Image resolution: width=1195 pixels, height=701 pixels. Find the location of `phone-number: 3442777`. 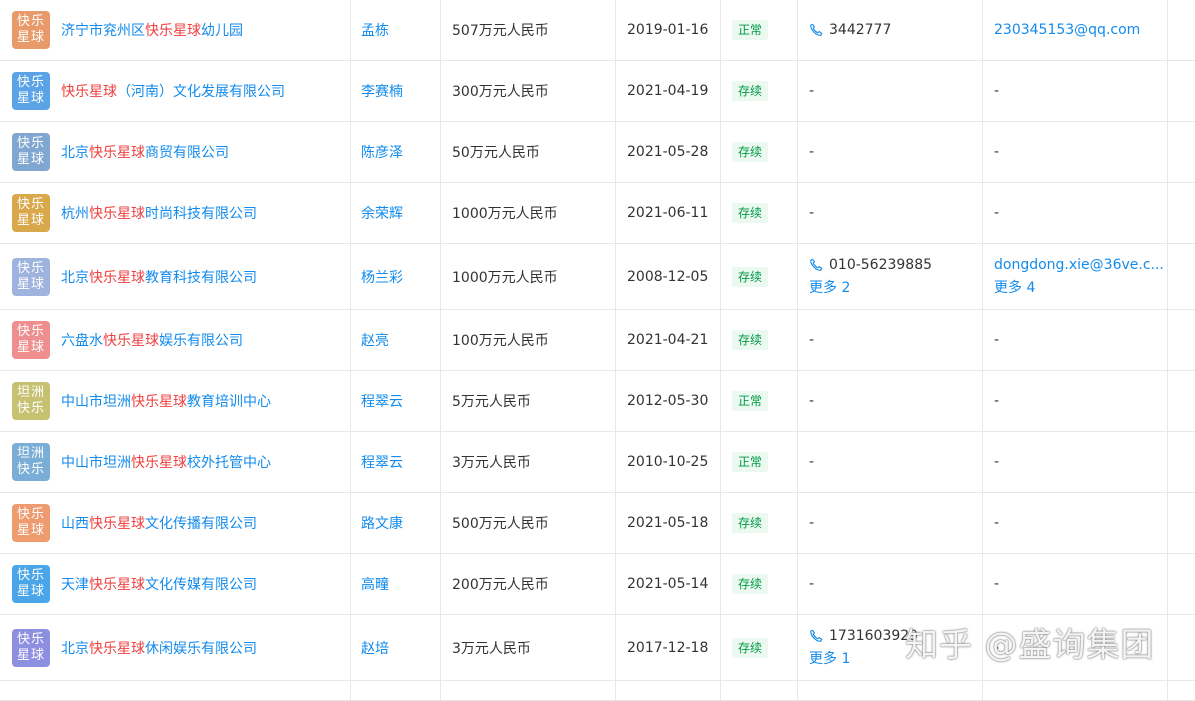

phone-number: 3442777 is located at coordinates (860, 30).